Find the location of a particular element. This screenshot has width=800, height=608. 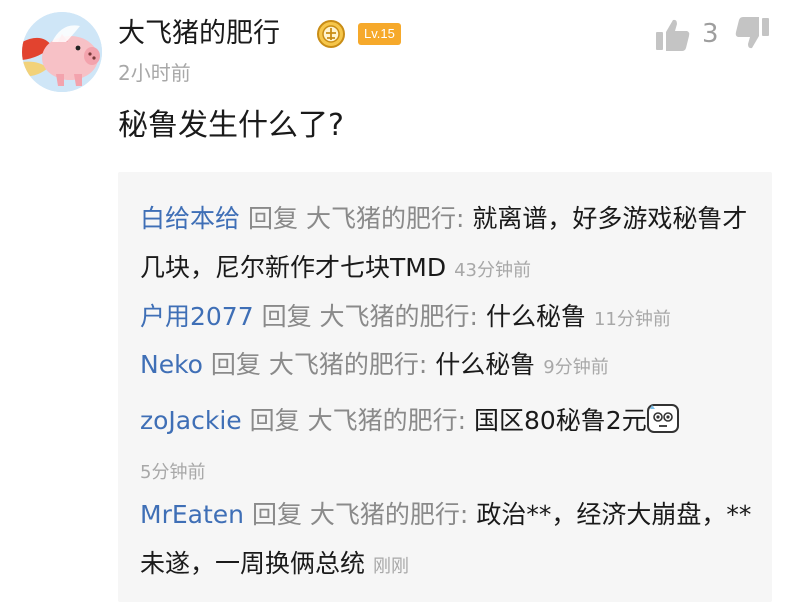

reply-time: 43分钟前 is located at coordinates (492, 270).